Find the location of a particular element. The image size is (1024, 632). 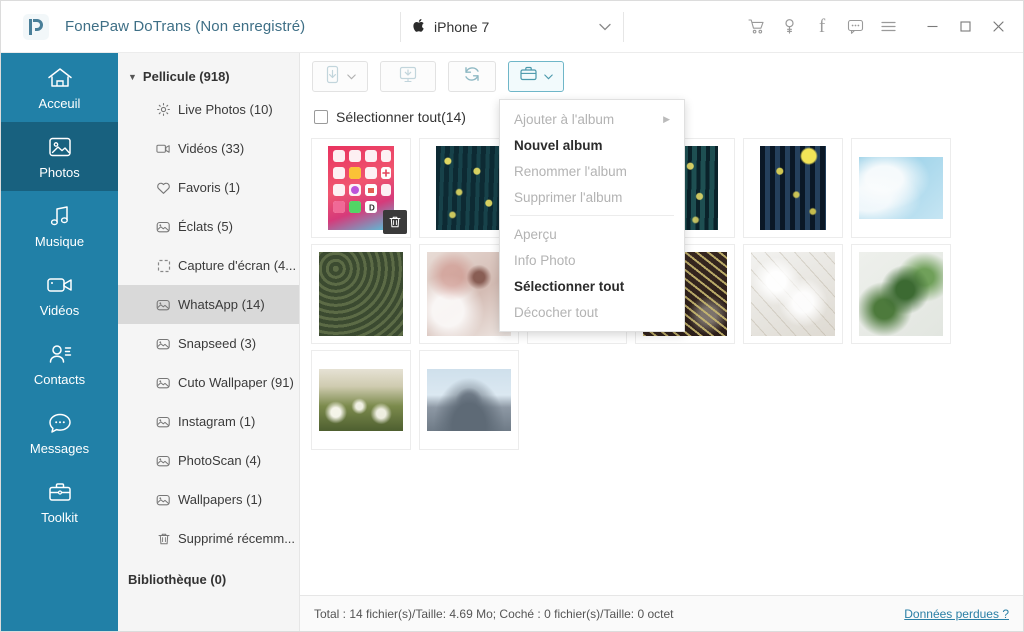

menu-icon is located at coordinates (888, 27).